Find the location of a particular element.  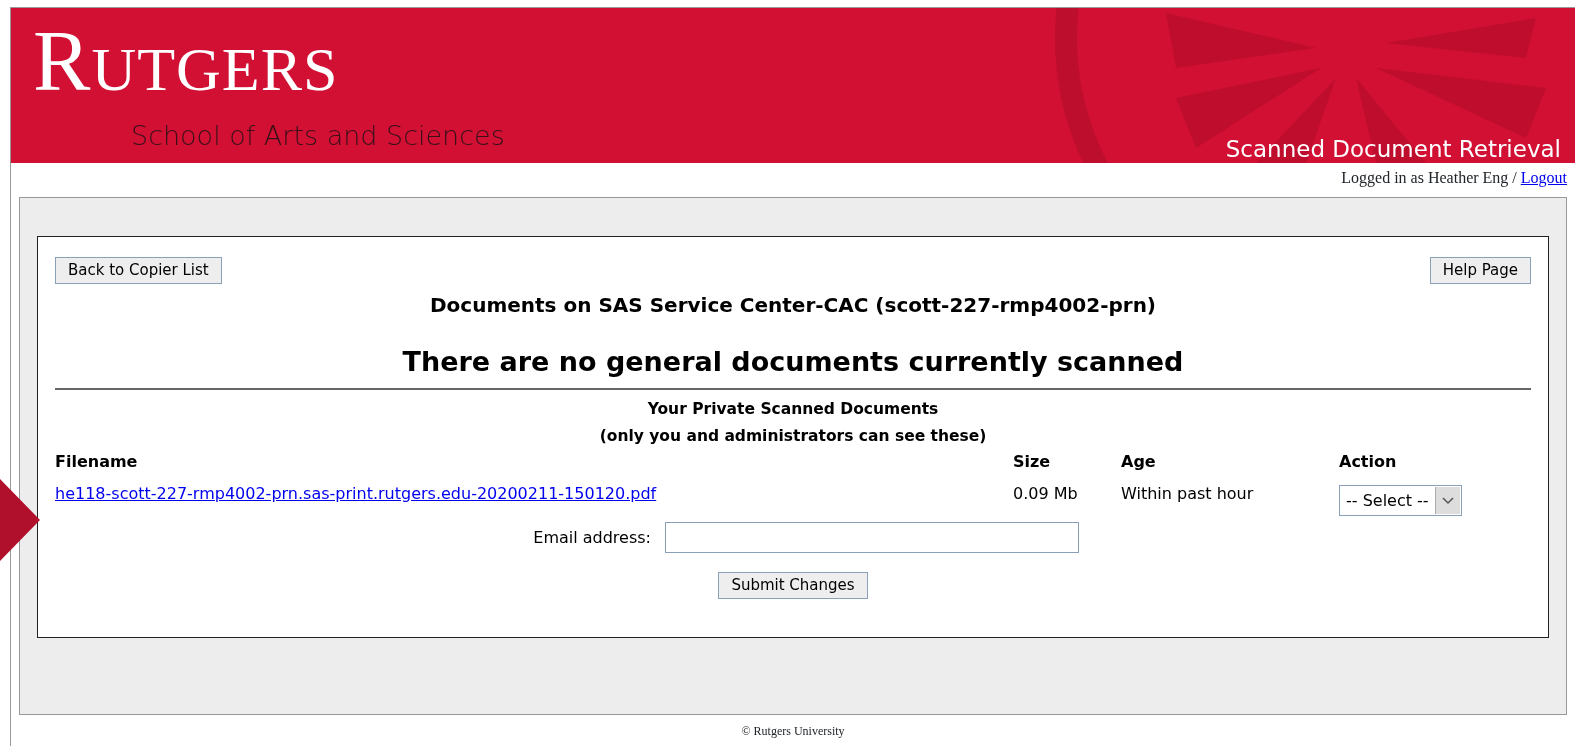

table-cell: 0.09 Mb is located at coordinates (1045, 494).